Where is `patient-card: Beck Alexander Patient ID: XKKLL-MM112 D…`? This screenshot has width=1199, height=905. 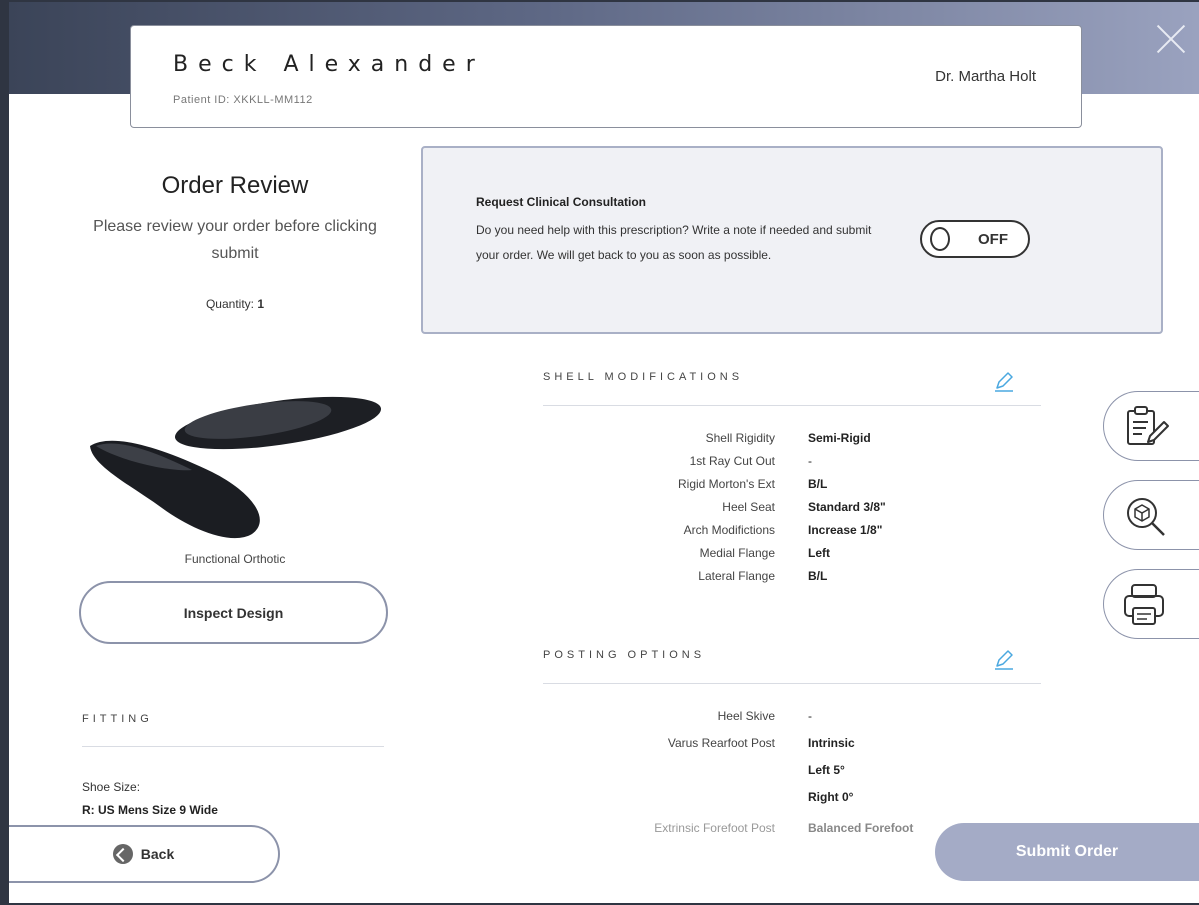 patient-card: Beck Alexander Patient ID: XKKLL-MM112 D… is located at coordinates (606, 76).